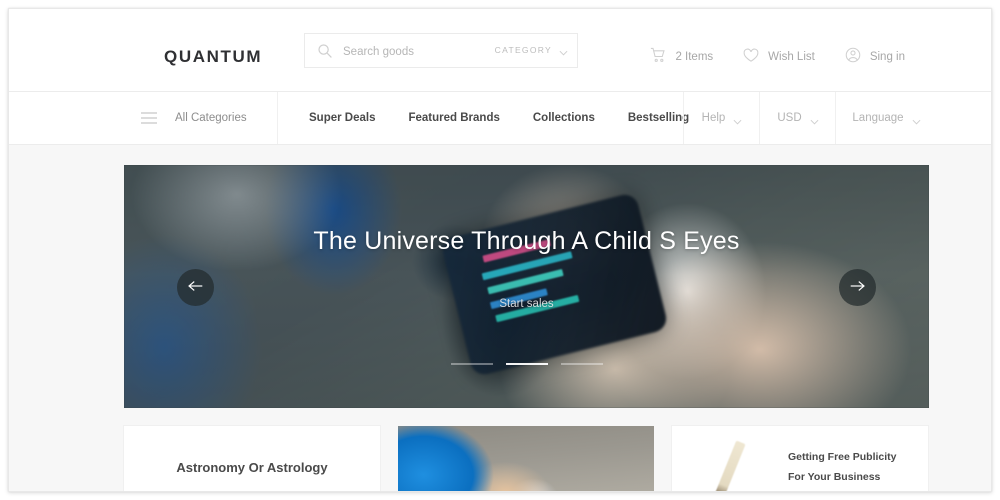 The image size is (1000, 500). What do you see at coordinates (878, 118) in the screenshot?
I see `nav-language-label: Language` at bounding box center [878, 118].